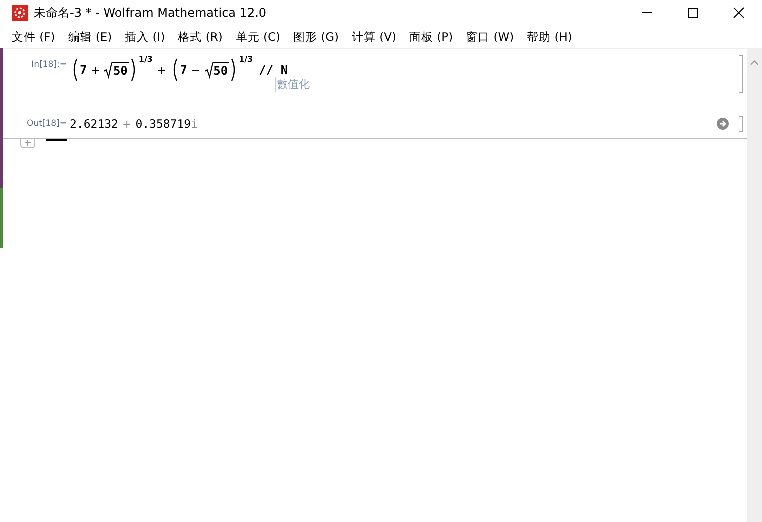  I want to click on postfix-n: // N, so click(273, 70).